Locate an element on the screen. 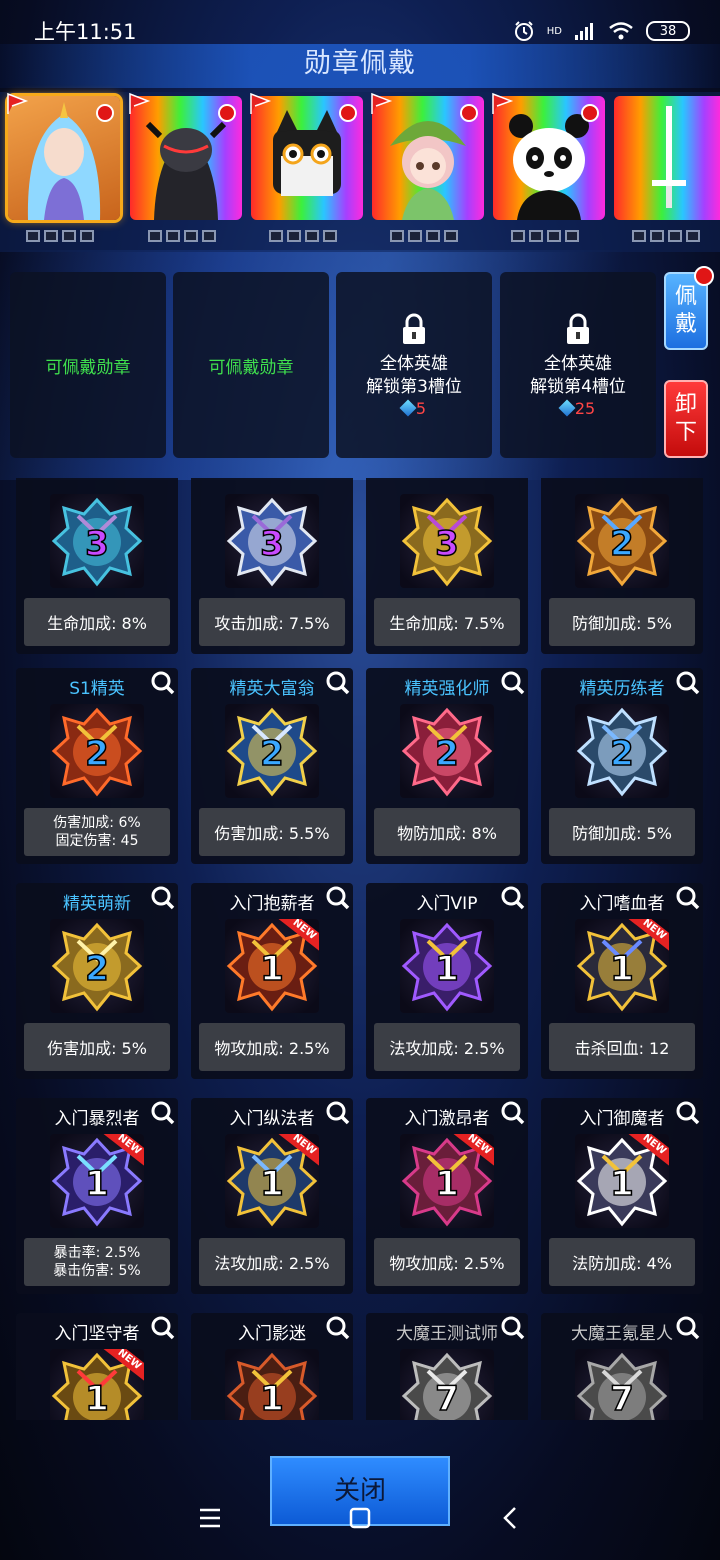 The image size is (720, 1560). medal-card: 精英萌新 2 伤害加成: 5% is located at coordinates (97, 981).